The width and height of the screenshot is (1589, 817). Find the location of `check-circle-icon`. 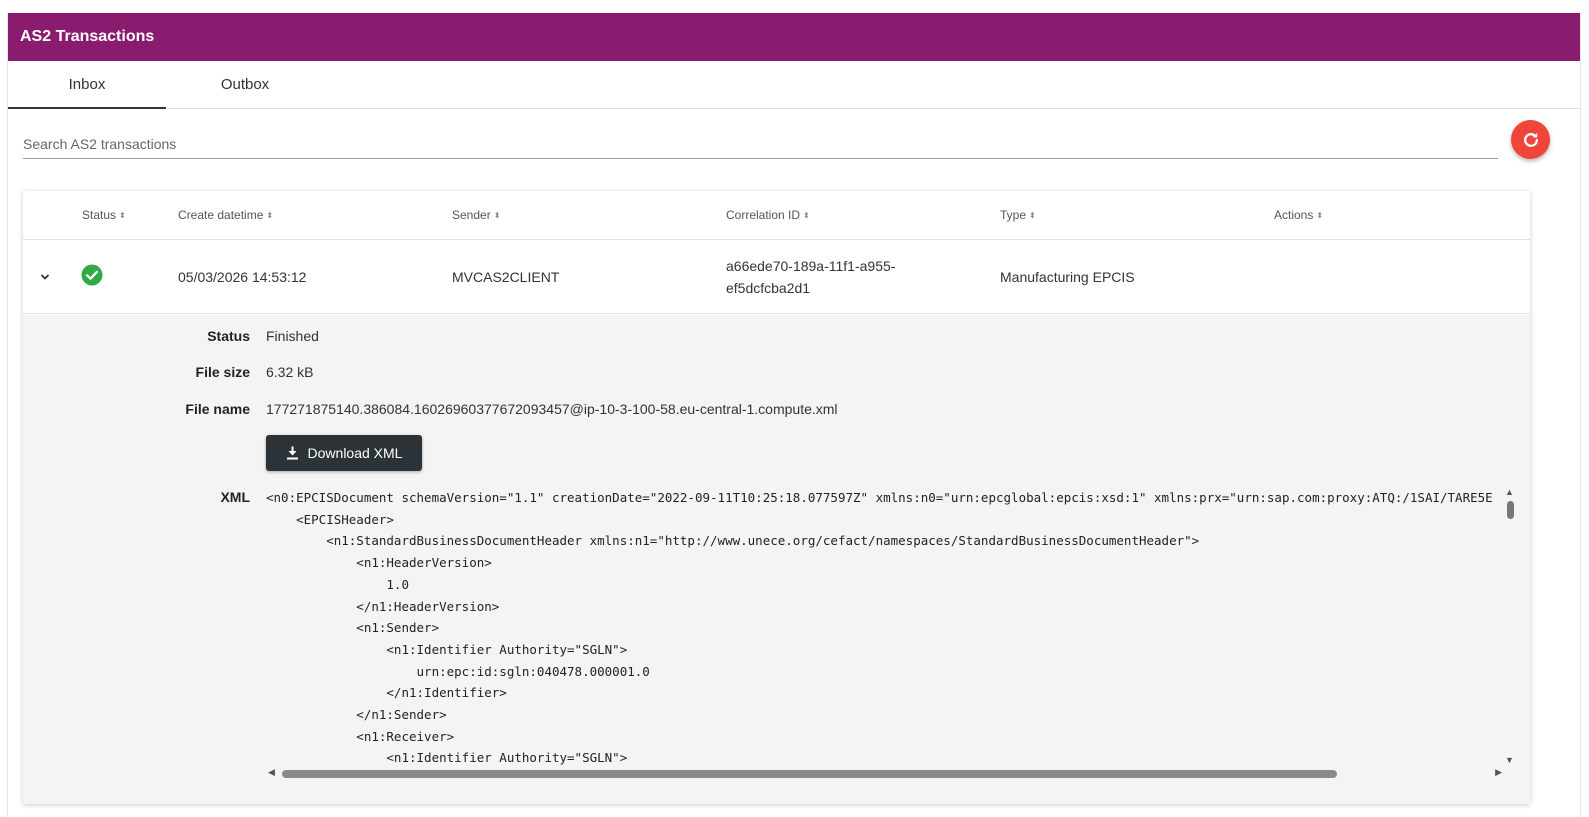

check-circle-icon is located at coordinates (92, 275).